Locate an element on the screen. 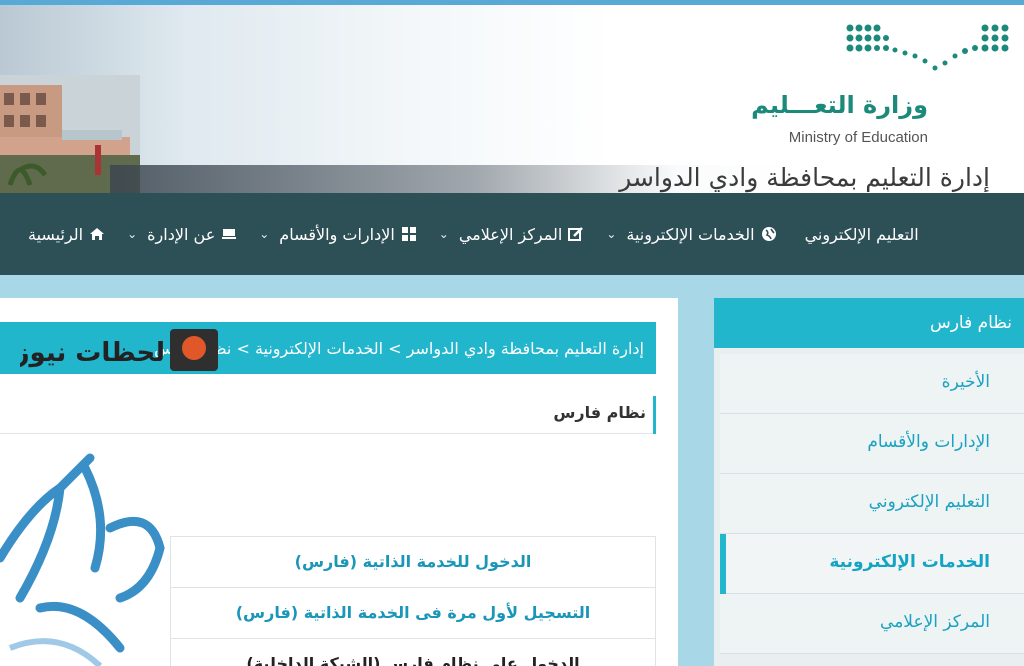 This screenshot has width=1024, height=666. nav-item-label: المركز الإعلامي is located at coordinates (510, 234).